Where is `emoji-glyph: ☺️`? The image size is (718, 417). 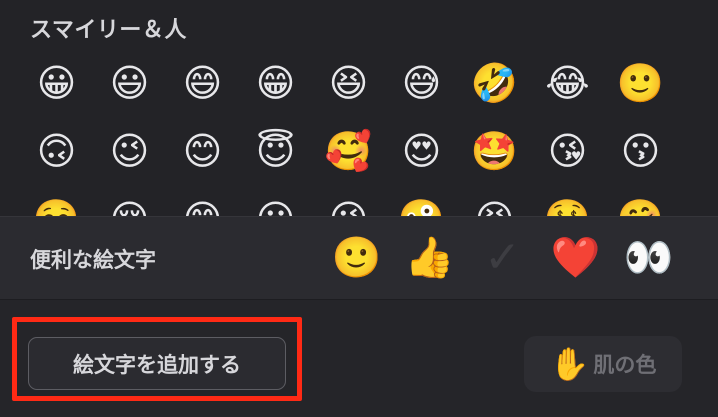
emoji-glyph: ☺️ is located at coordinates (56, 207).